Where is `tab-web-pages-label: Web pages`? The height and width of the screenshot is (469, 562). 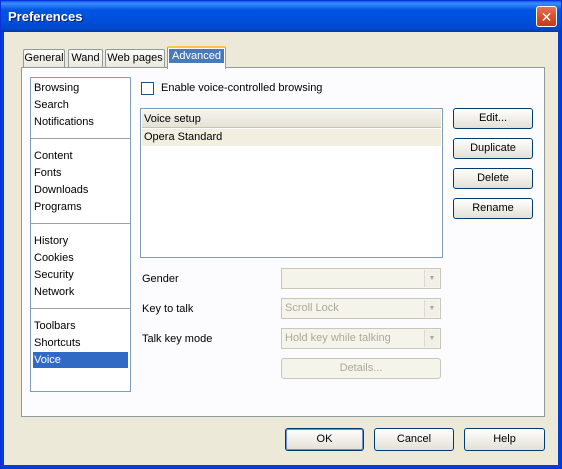
tab-web-pages-label: Web pages is located at coordinates (135, 58).